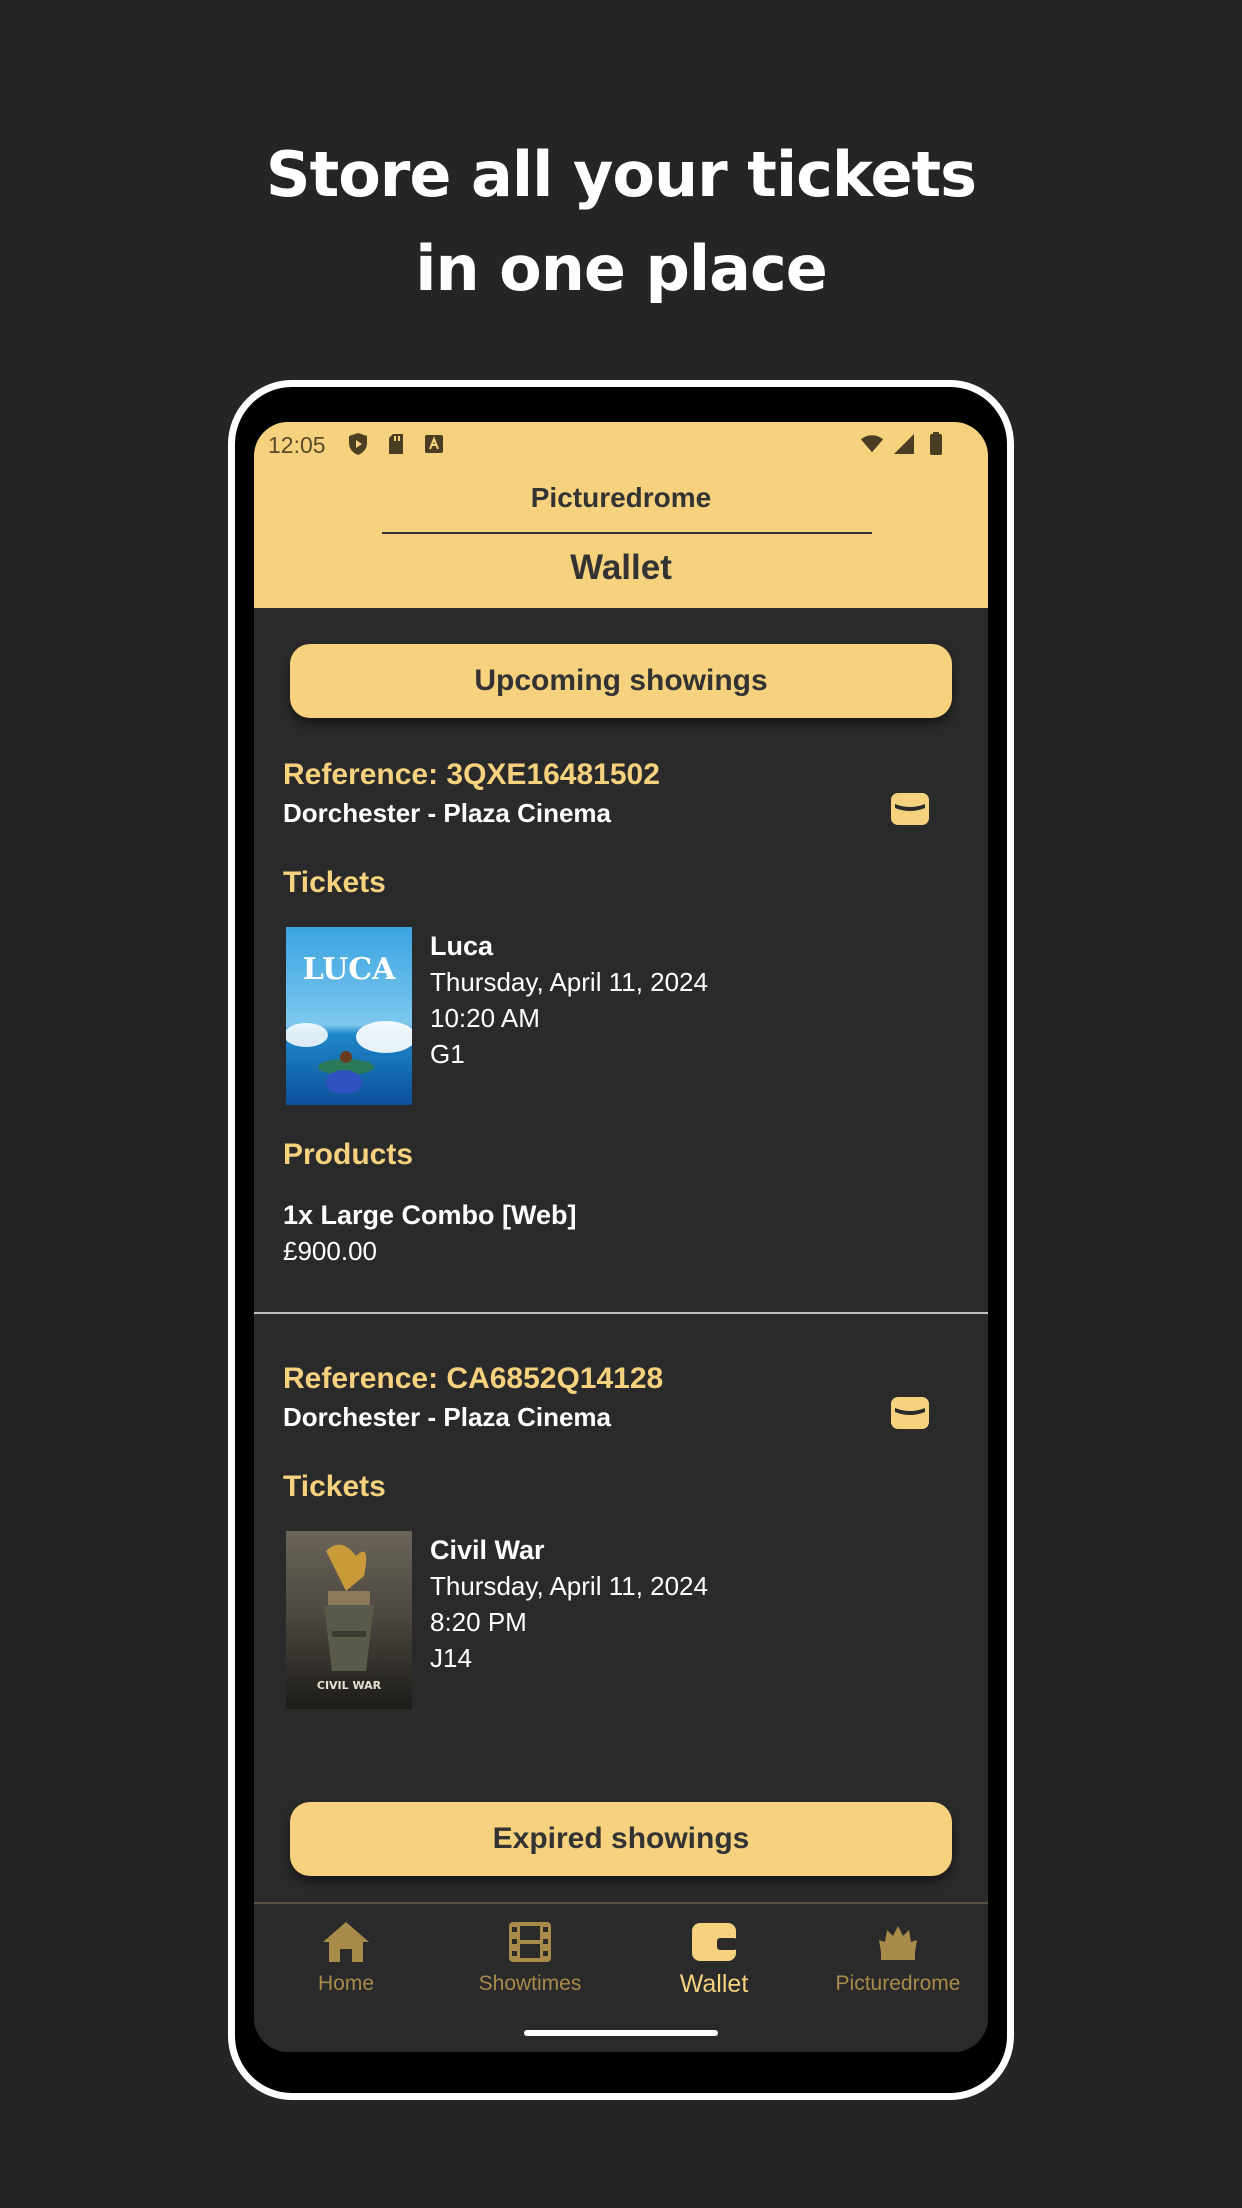  I want to click on ticket-movie-title: Luca, so click(462, 946).